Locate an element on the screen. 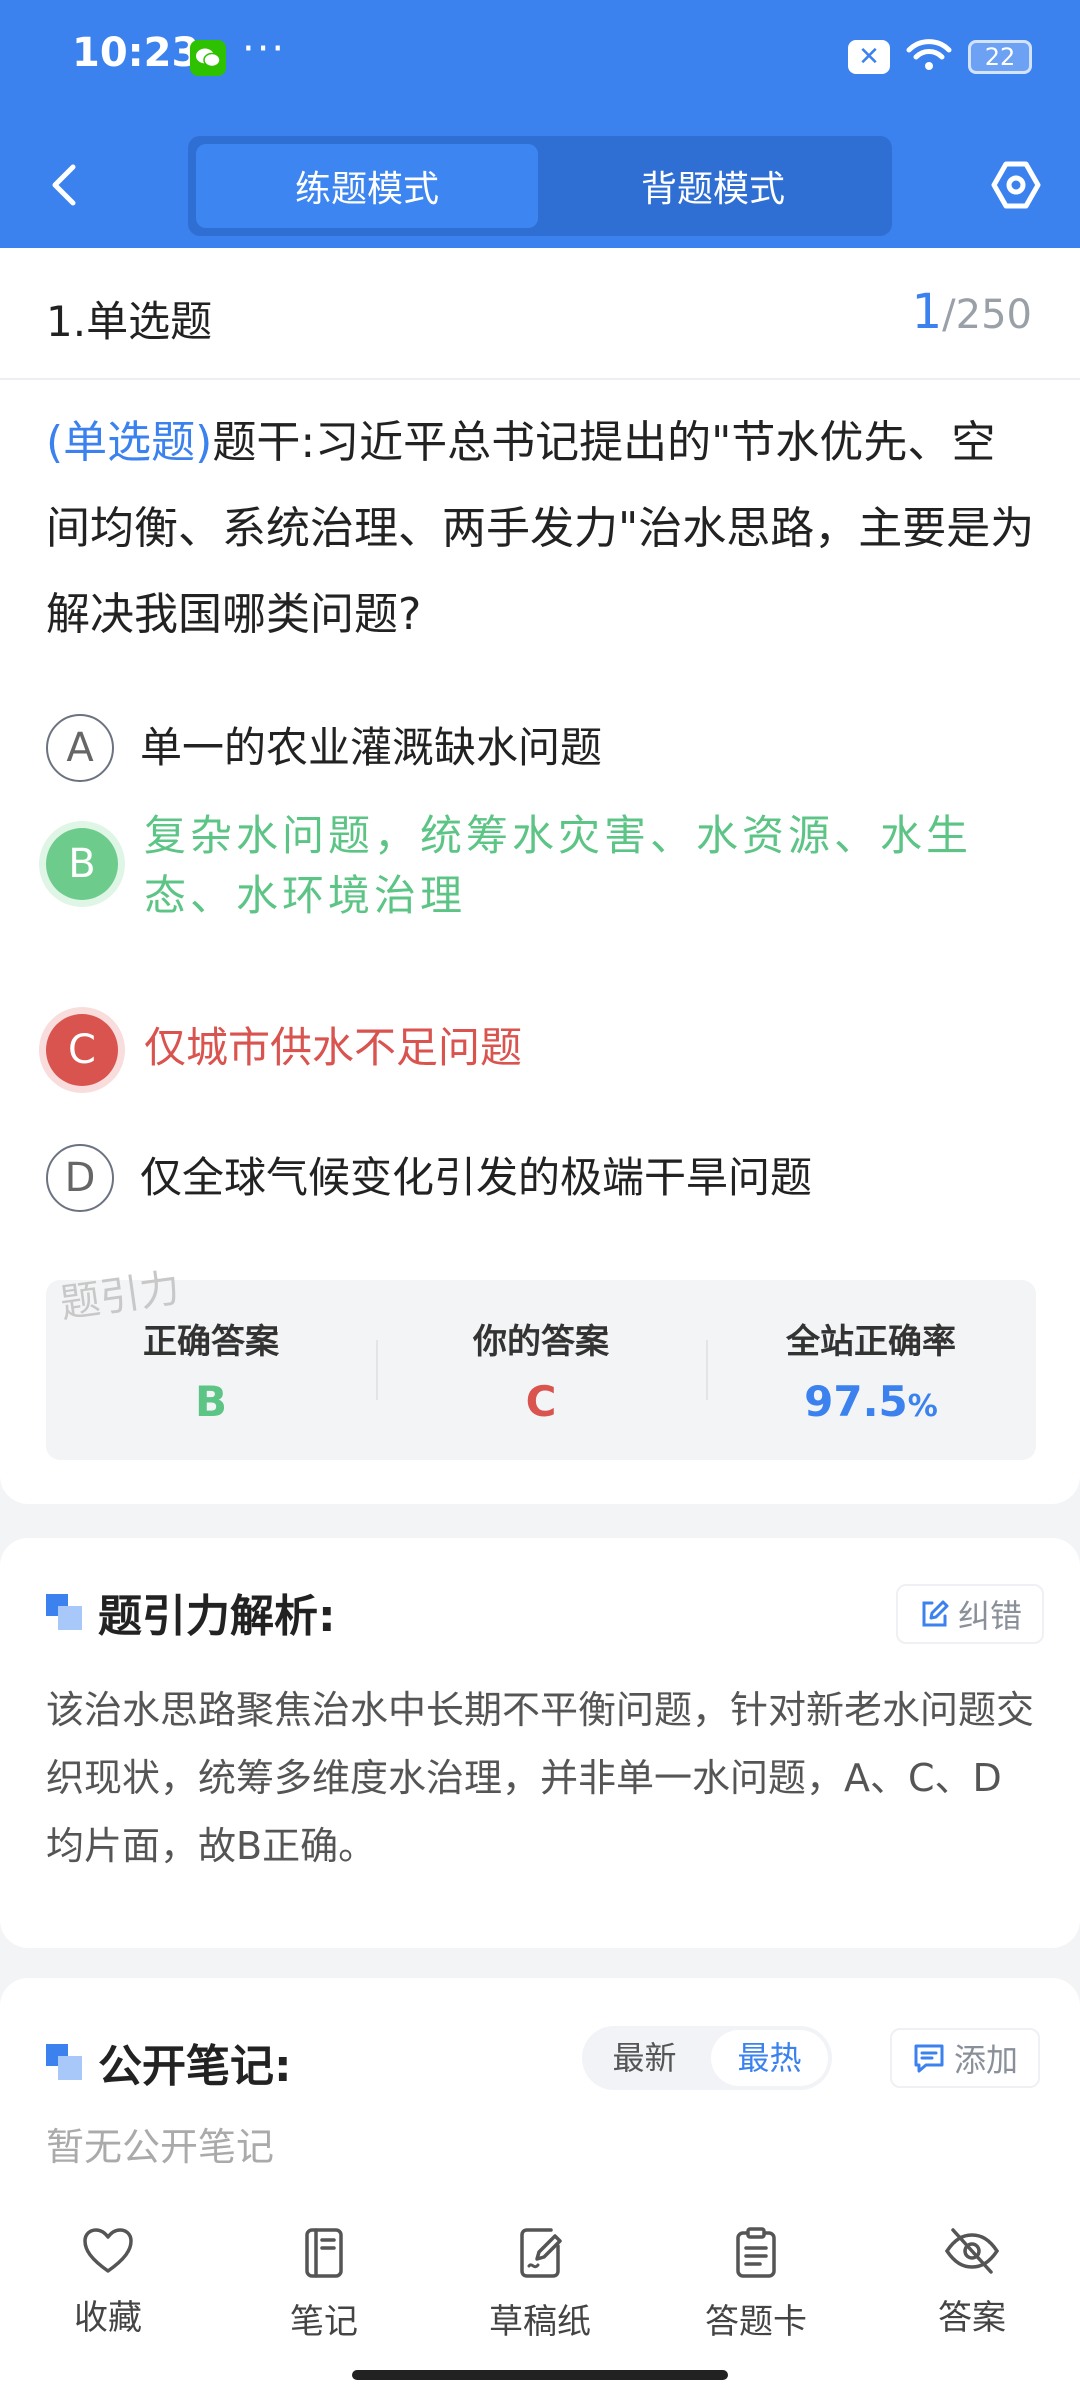 Image resolution: width=1080 pixels, height=2400 pixels. your-answer-block: 你的答案 C is located at coordinates (541, 1370).